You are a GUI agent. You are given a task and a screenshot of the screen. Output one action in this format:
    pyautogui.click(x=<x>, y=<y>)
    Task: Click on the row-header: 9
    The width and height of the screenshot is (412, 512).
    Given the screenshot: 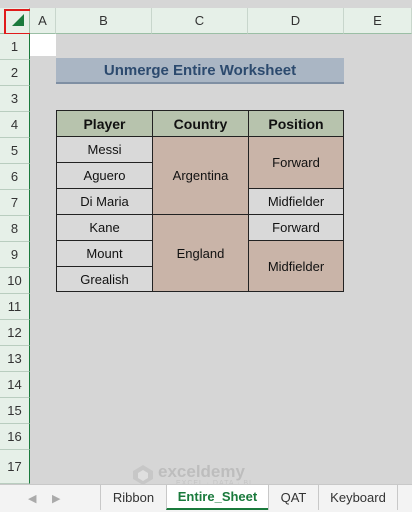 What is the action you would take?
    pyautogui.click(x=15, y=255)
    